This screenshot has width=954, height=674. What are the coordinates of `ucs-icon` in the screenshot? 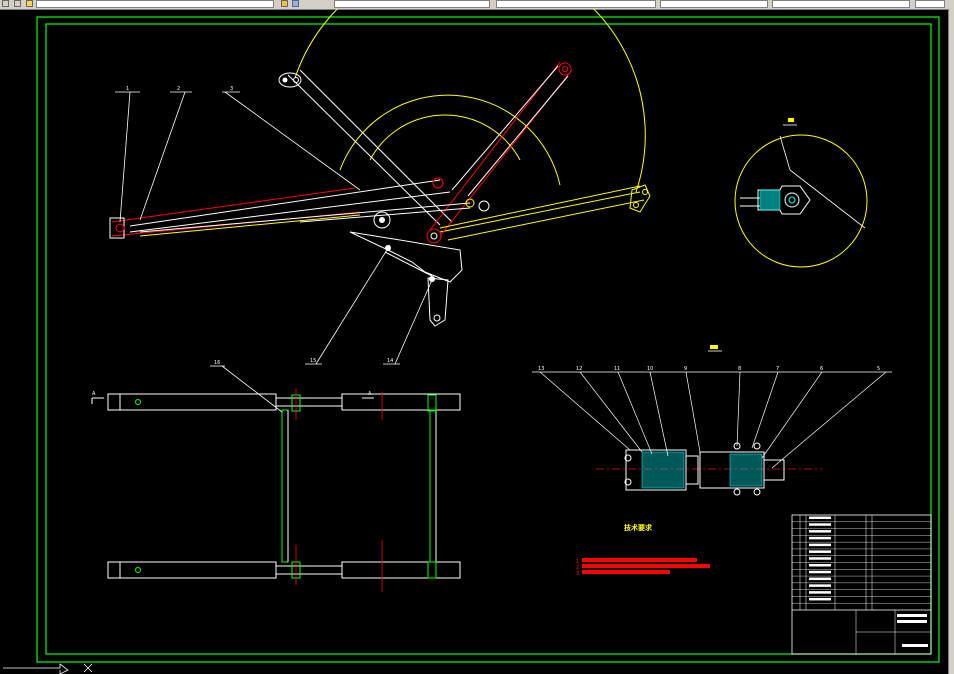 It's located at (48, 668).